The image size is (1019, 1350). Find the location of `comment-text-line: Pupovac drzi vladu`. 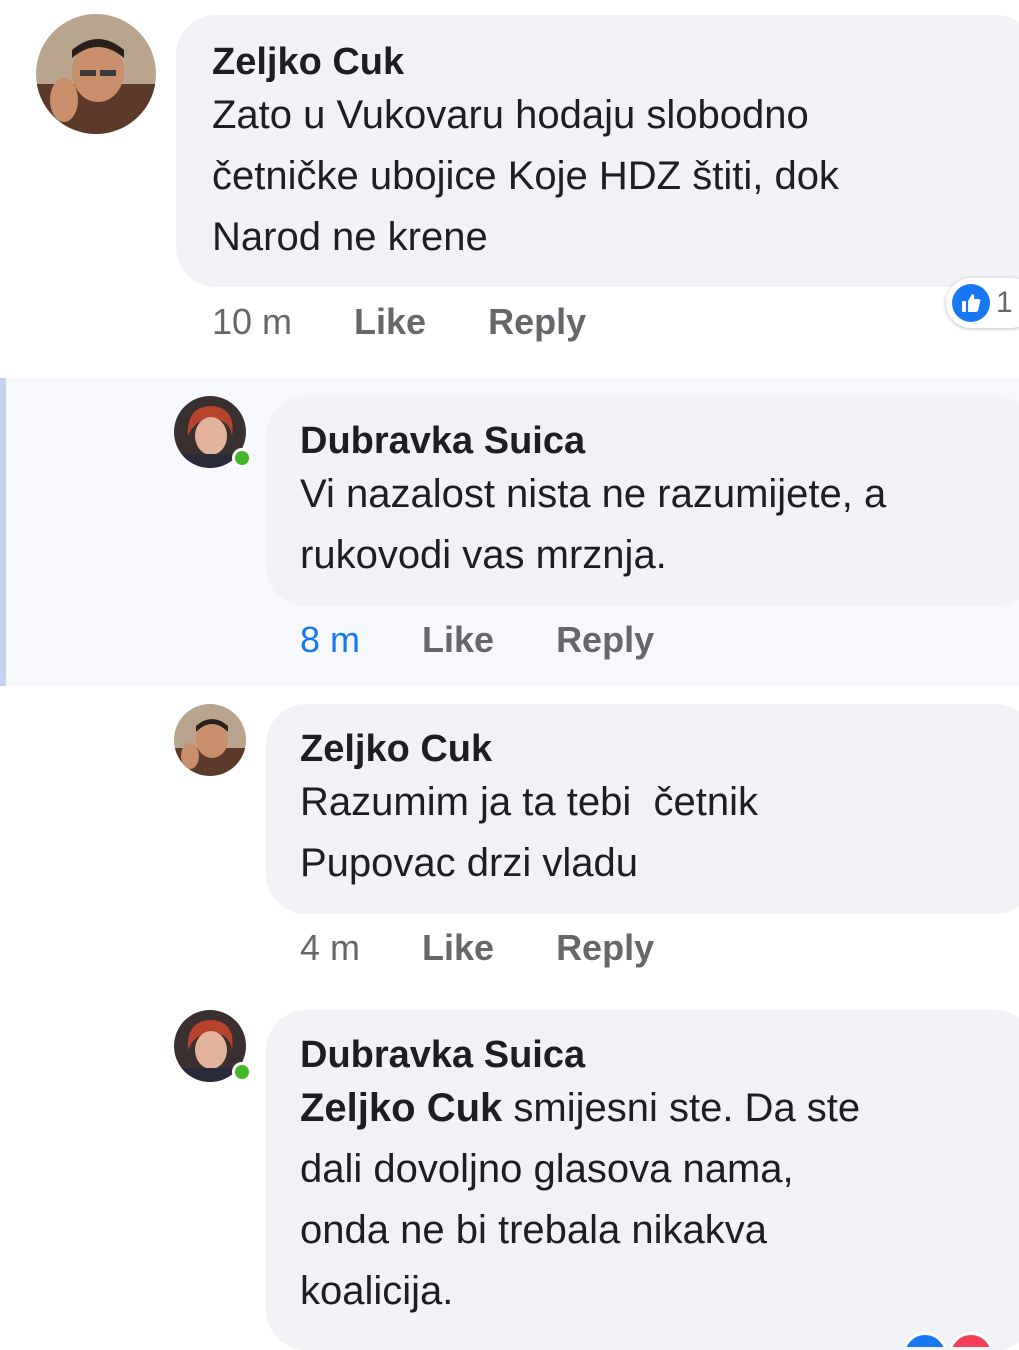

comment-text-line: Pupovac drzi vladu is located at coordinates (469, 863).